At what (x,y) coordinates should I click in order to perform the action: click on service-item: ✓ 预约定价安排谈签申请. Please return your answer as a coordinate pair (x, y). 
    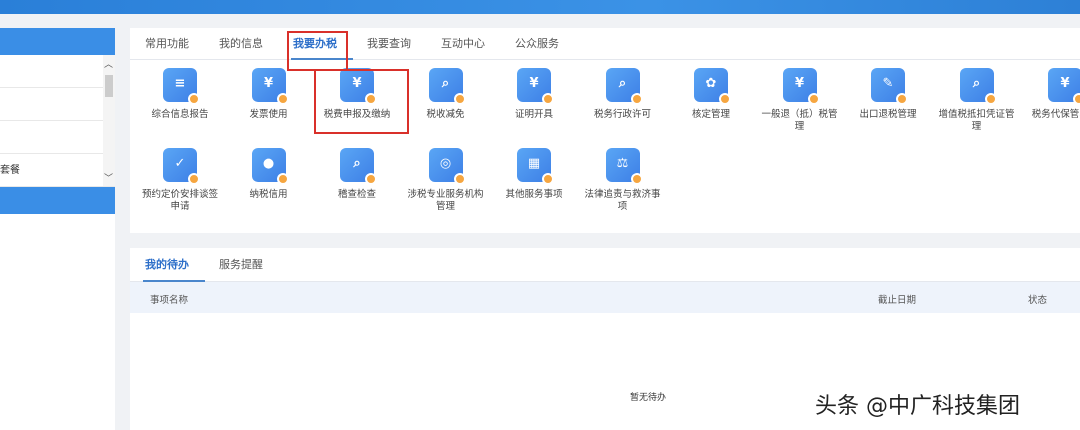
    Looking at the image, I should click on (180, 180).